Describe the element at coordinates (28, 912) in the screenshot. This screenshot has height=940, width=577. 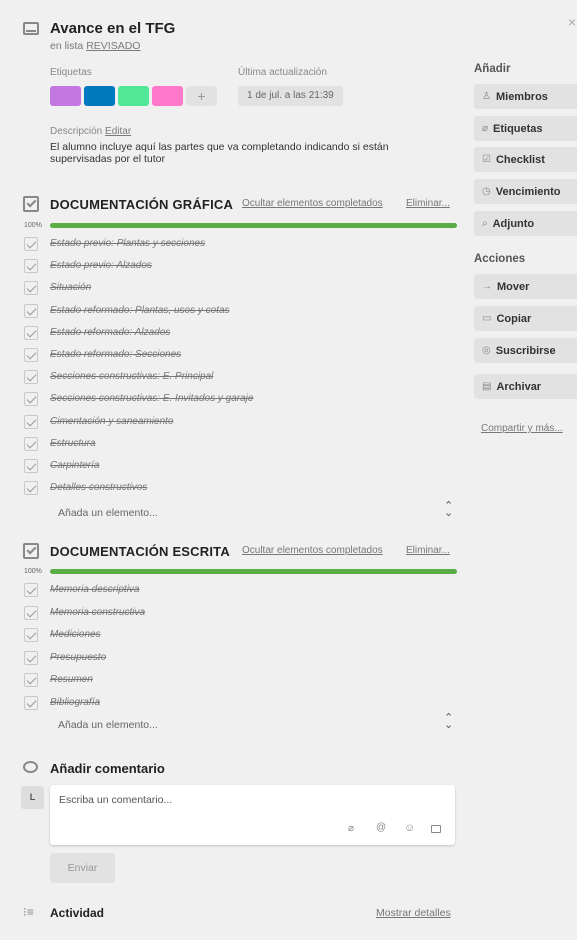
I see `activity-icon: ⁝≡` at that location.